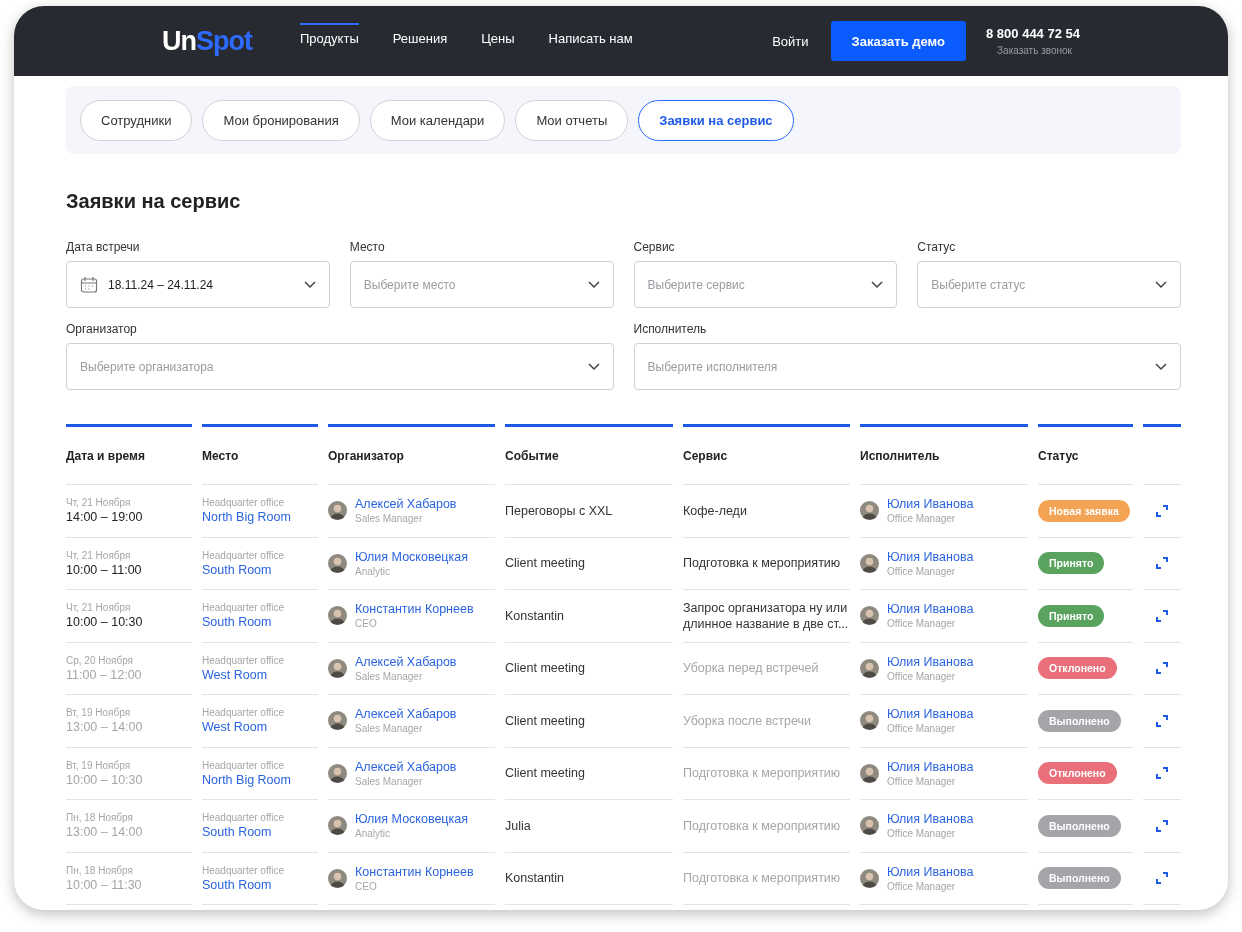 The width and height of the screenshot is (1242, 932). Describe the element at coordinates (340, 366) in the screenshot. I see `select-field: Выберите организатора` at that location.